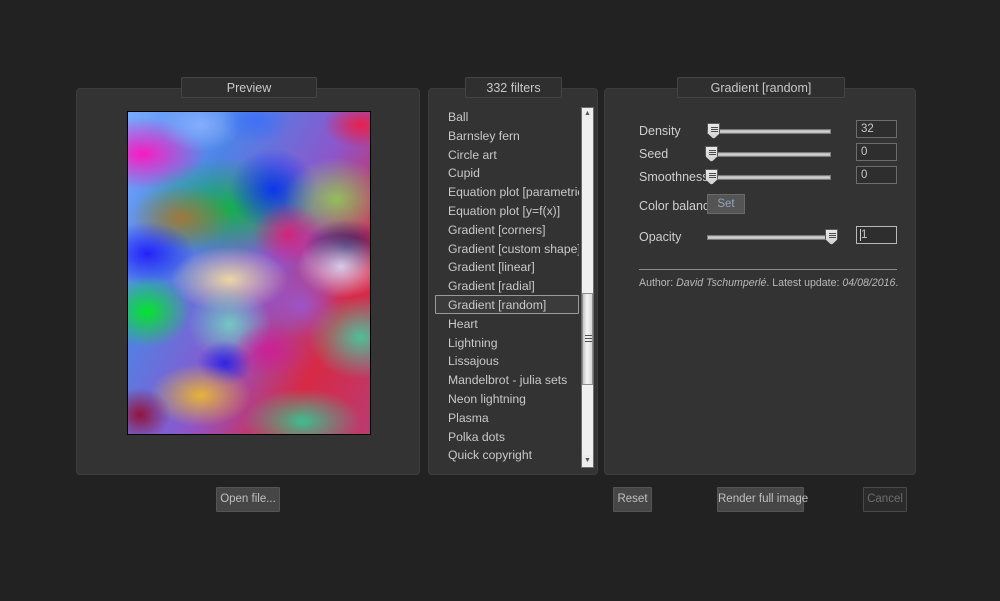  What do you see at coordinates (249, 273) in the screenshot?
I see `preview-image` at bounding box center [249, 273].